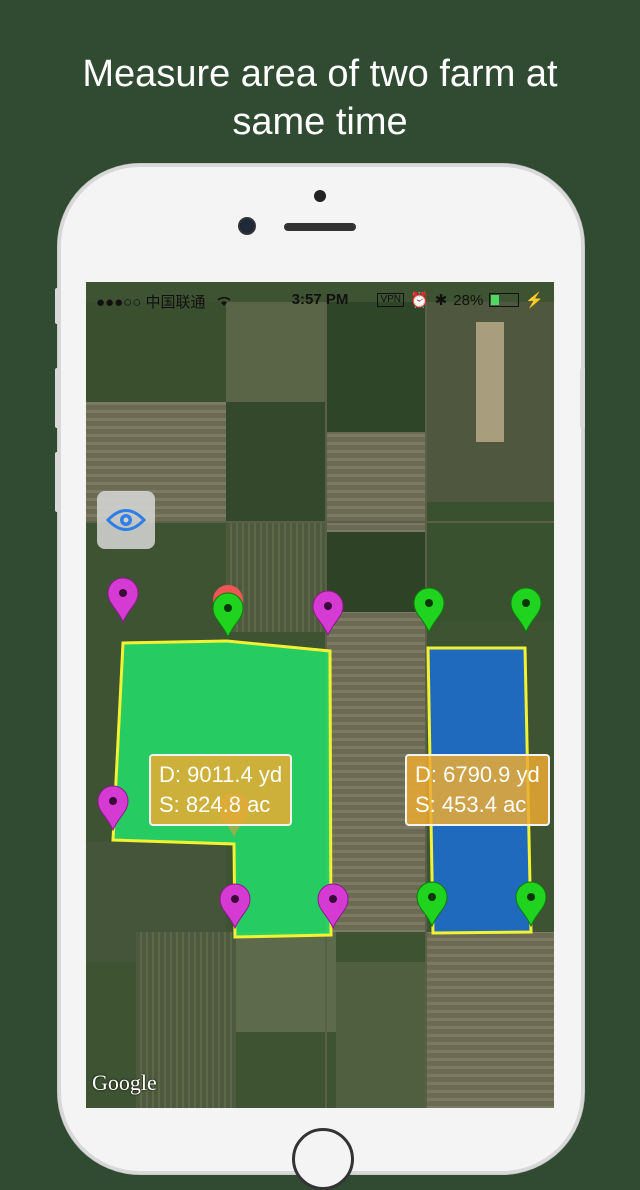 The height and width of the screenshot is (1190, 640). I want to click on volume-down-button, so click(57, 398).